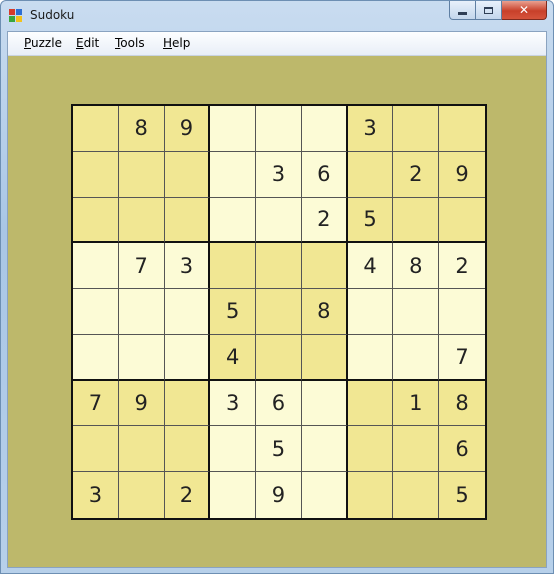 The height and width of the screenshot is (574, 554). What do you see at coordinates (176, 43) in the screenshot?
I see `menu-help: Help` at bounding box center [176, 43].